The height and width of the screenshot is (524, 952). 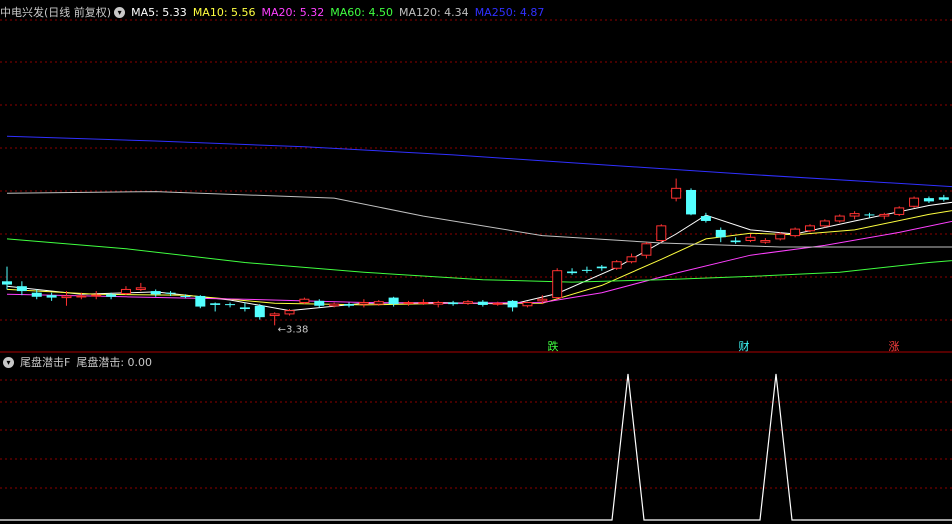 I want to click on indicator-menu-icon: ▾, so click(x=8, y=362).